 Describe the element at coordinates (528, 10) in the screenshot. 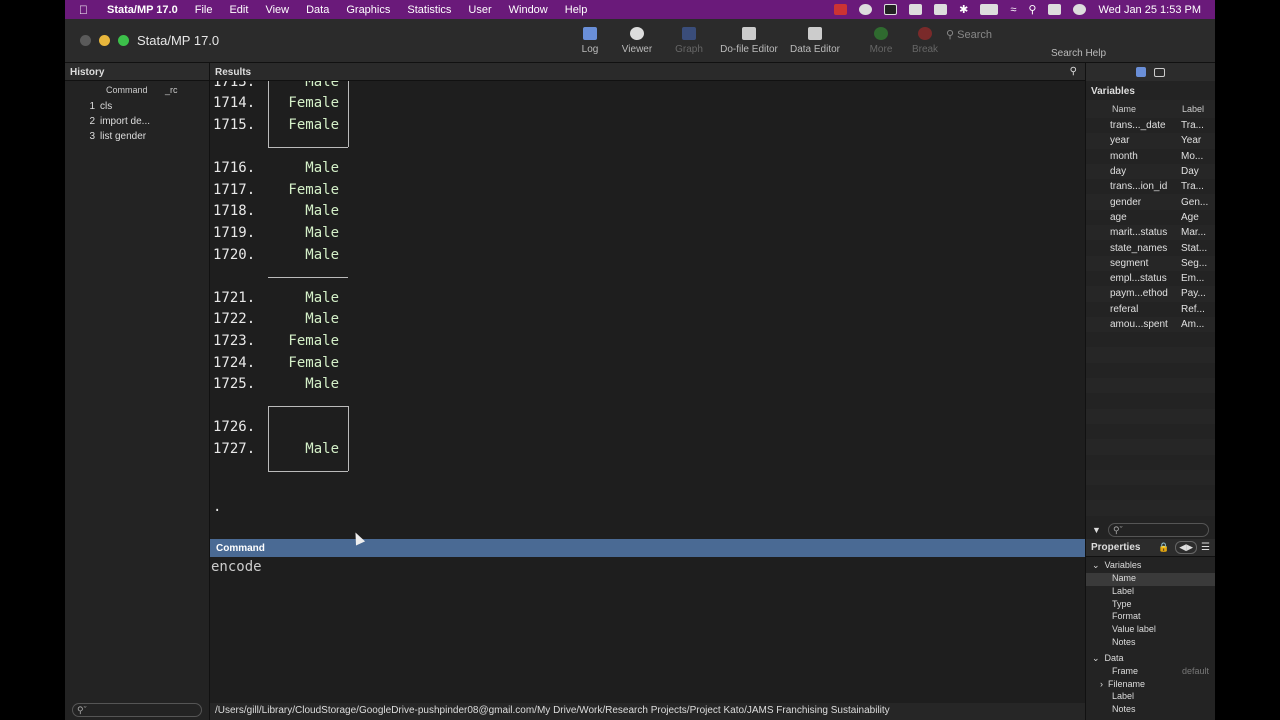

I see `menu-window: Window` at that location.